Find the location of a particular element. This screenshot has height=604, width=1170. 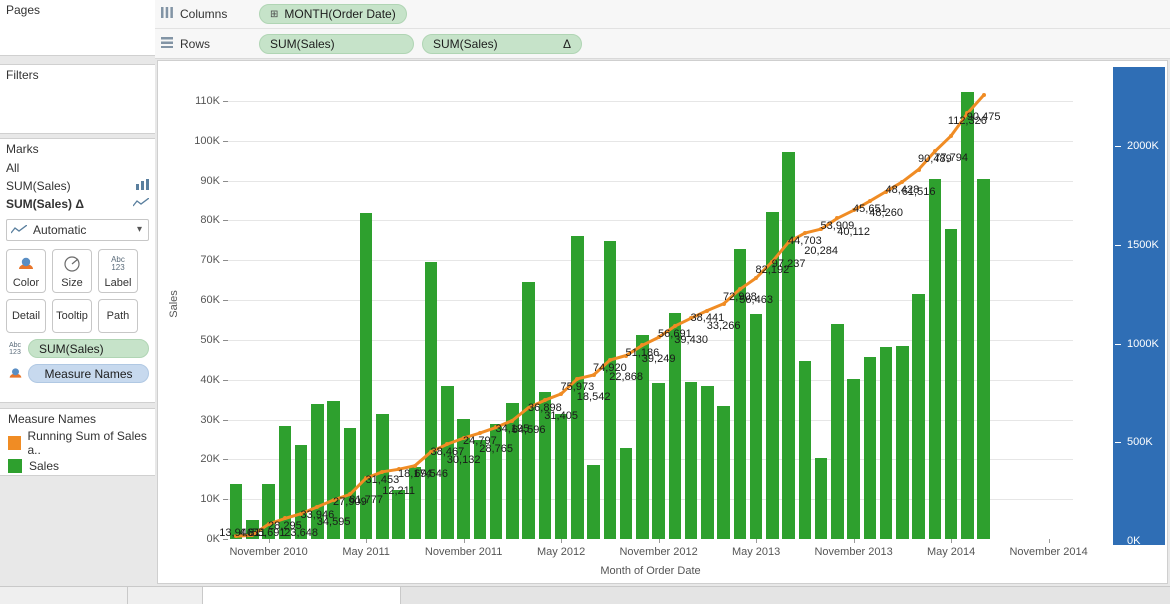

pill-sum-sales-1: SUM(Sales) is located at coordinates (336, 43).